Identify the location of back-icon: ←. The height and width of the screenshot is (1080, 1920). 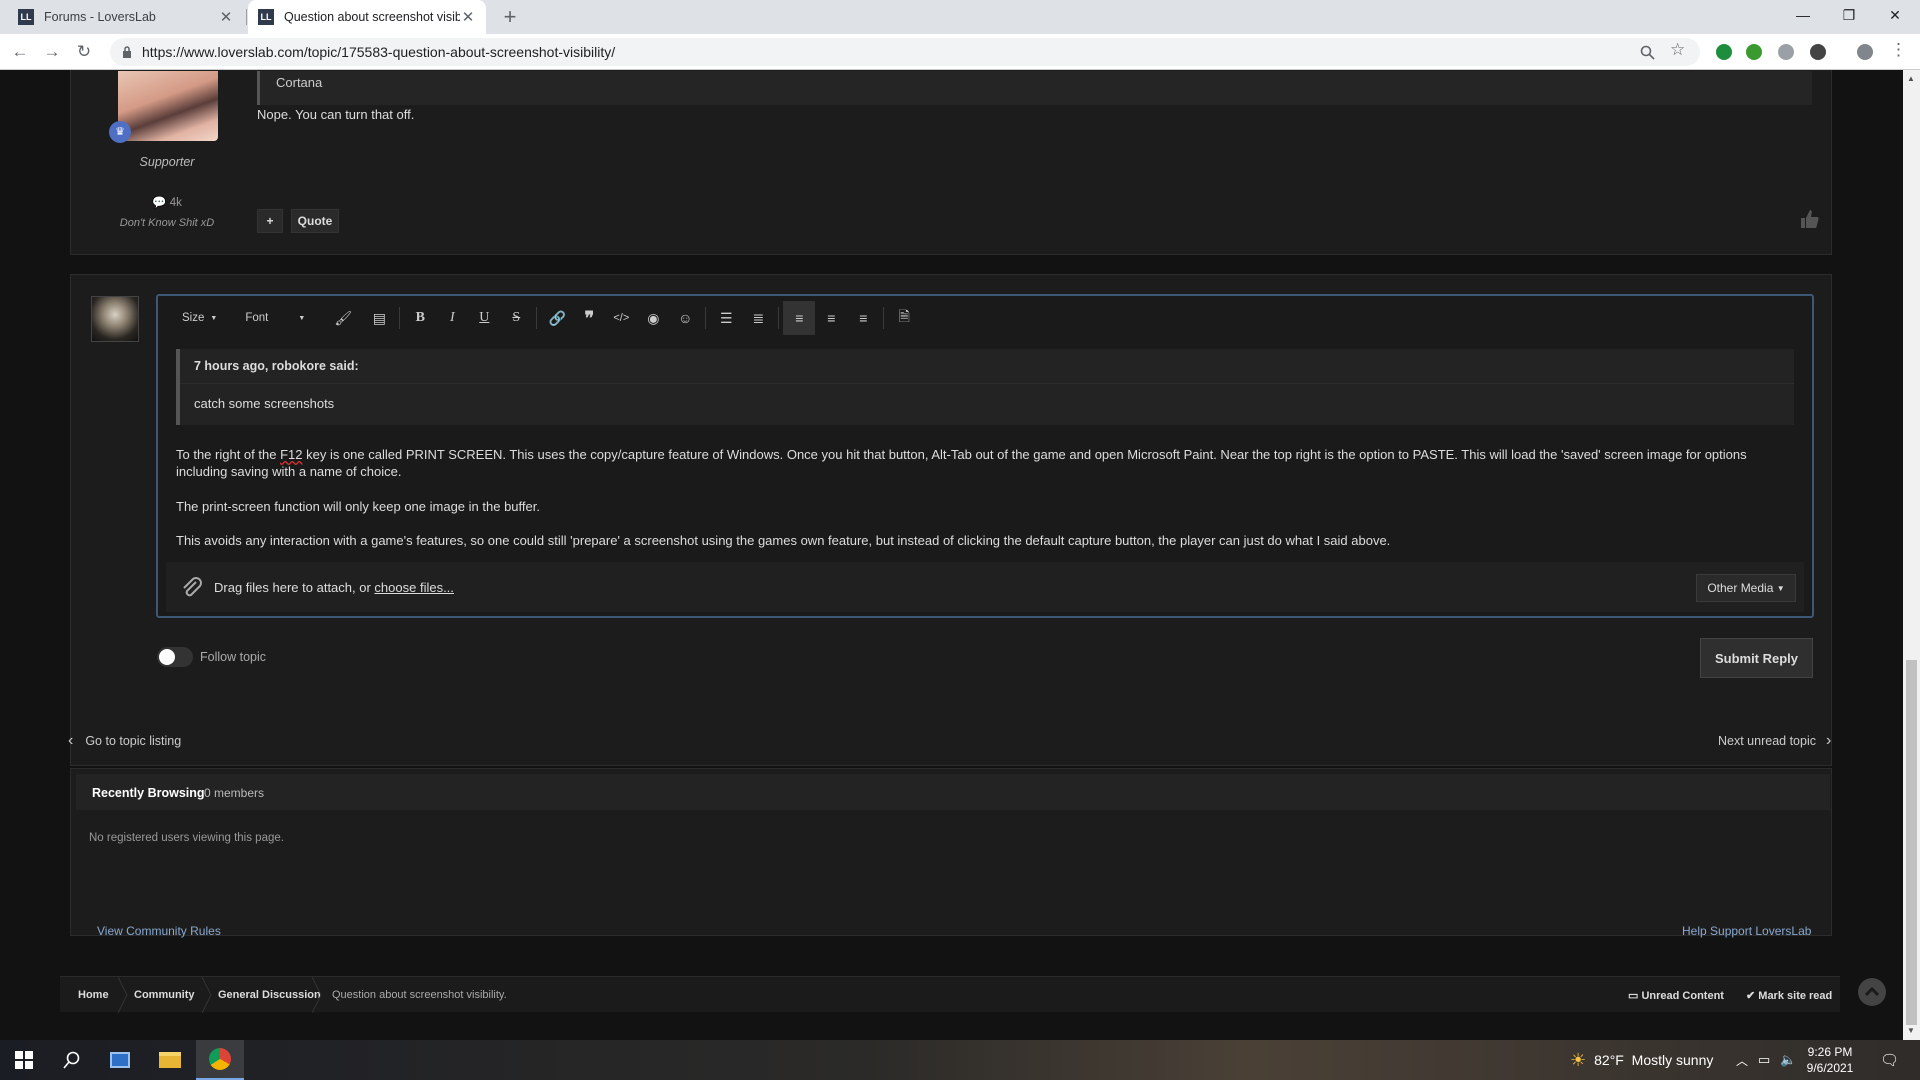
(20, 52).